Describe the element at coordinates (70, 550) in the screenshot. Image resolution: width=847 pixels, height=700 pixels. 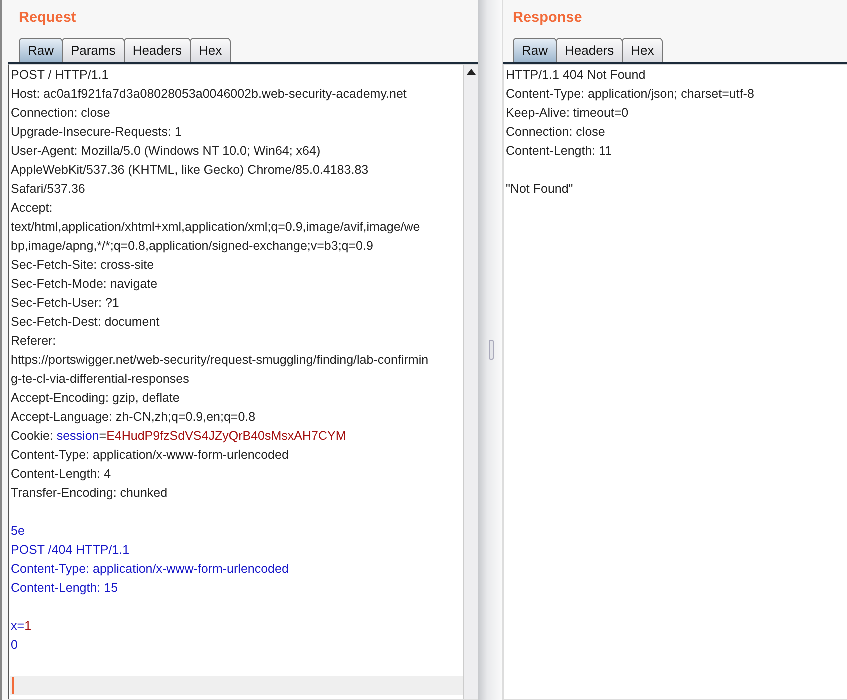
I see `code-line: POST /404 HTTP/1.1` at that location.